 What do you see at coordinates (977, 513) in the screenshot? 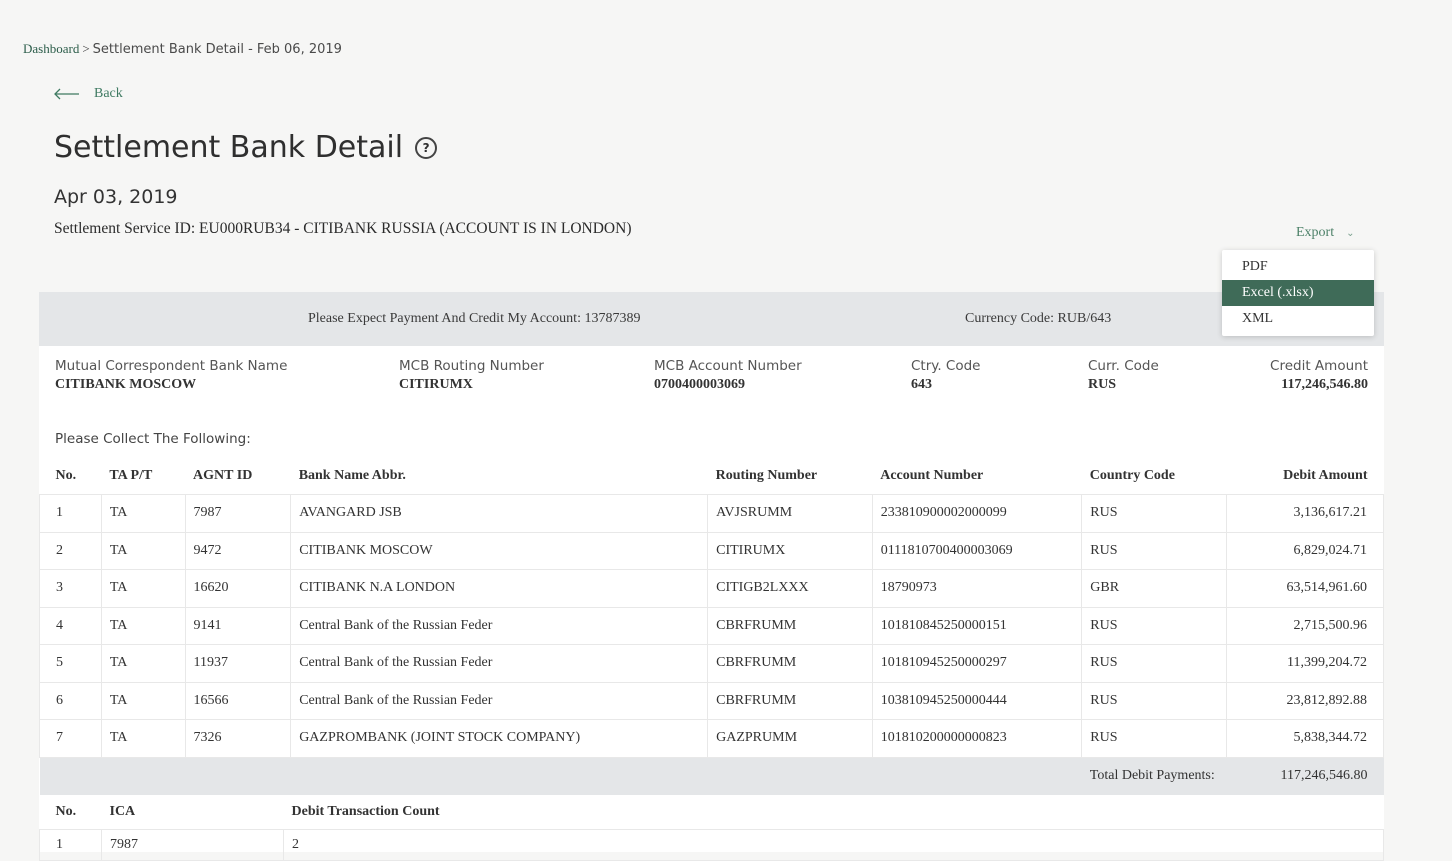
I see `cell-account: 233810900002000099` at bounding box center [977, 513].